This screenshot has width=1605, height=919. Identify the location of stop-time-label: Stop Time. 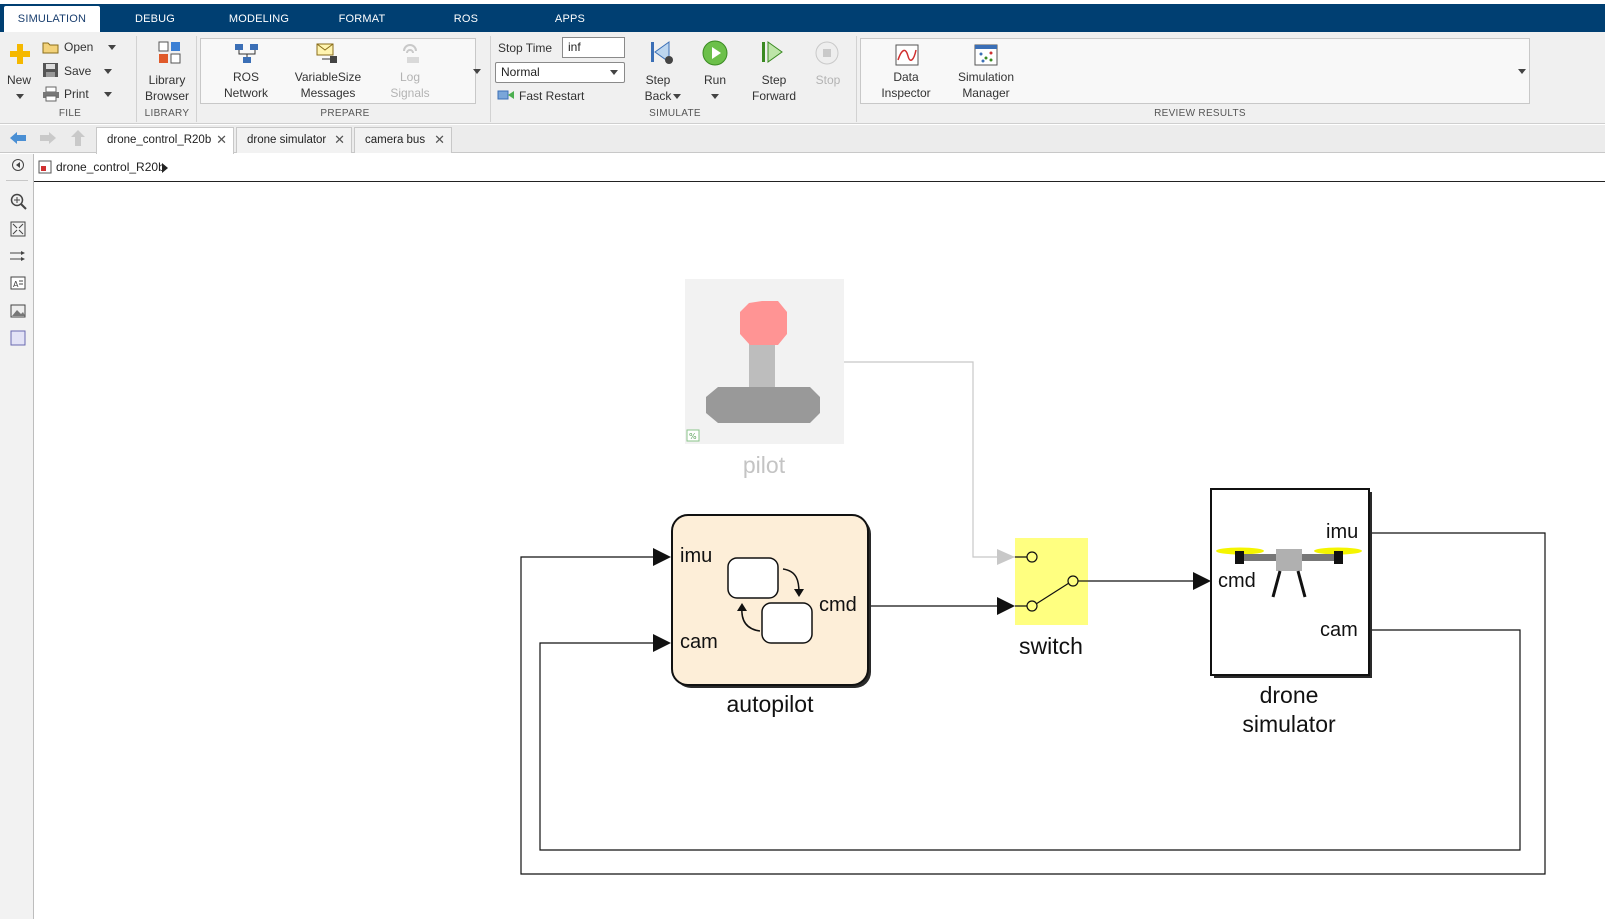
(525, 48).